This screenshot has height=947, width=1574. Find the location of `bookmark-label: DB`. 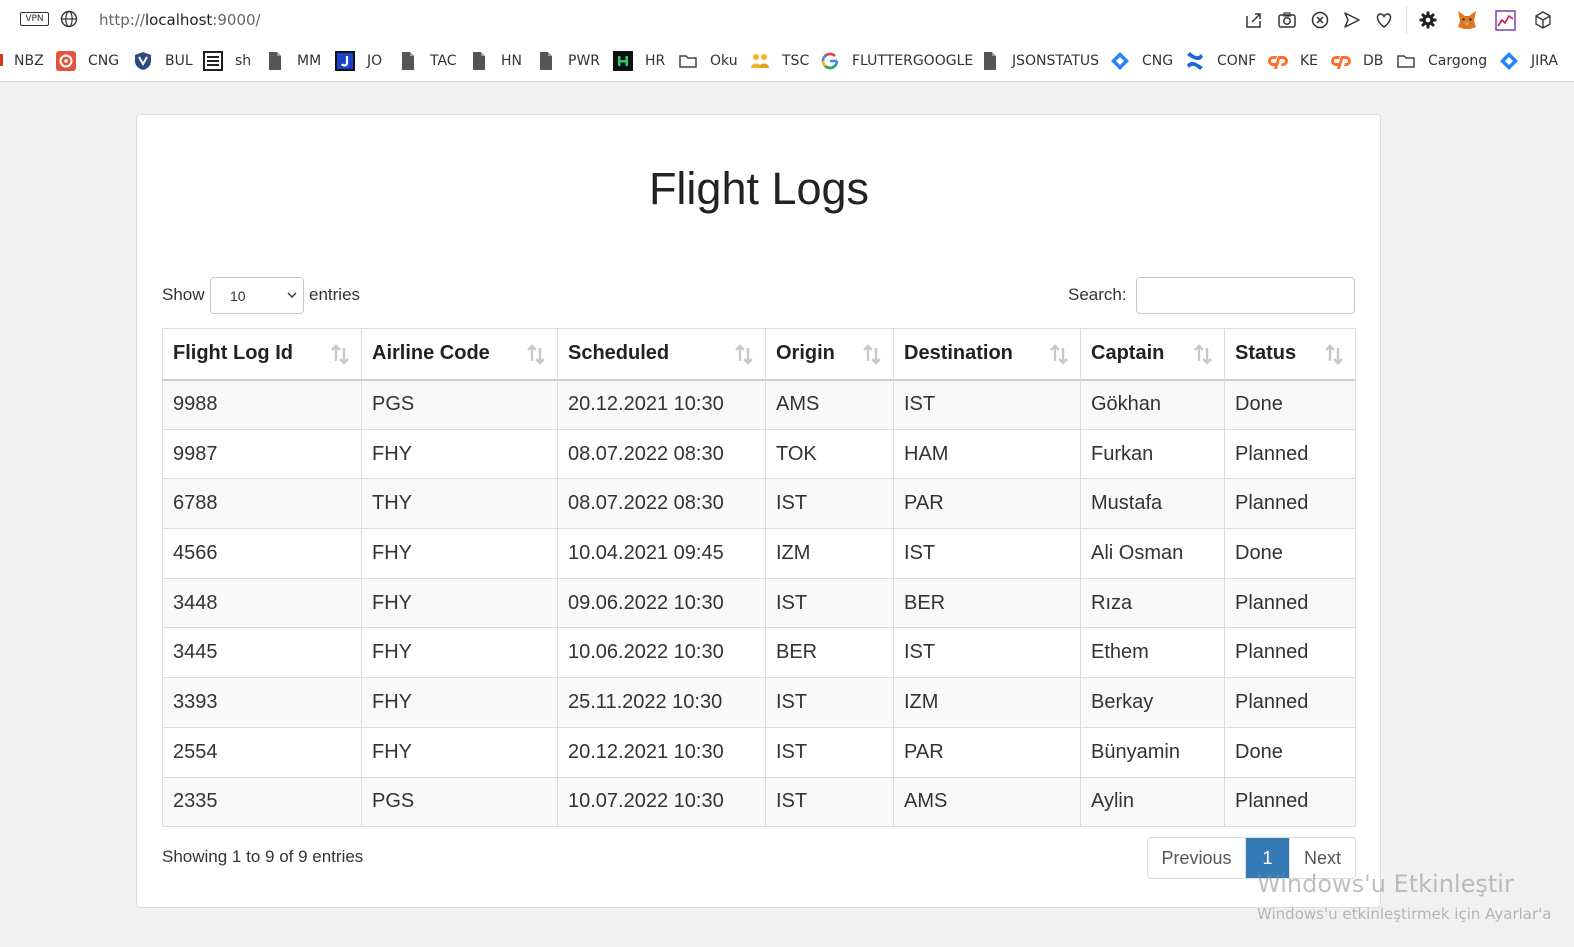

bookmark-label: DB is located at coordinates (1373, 61).